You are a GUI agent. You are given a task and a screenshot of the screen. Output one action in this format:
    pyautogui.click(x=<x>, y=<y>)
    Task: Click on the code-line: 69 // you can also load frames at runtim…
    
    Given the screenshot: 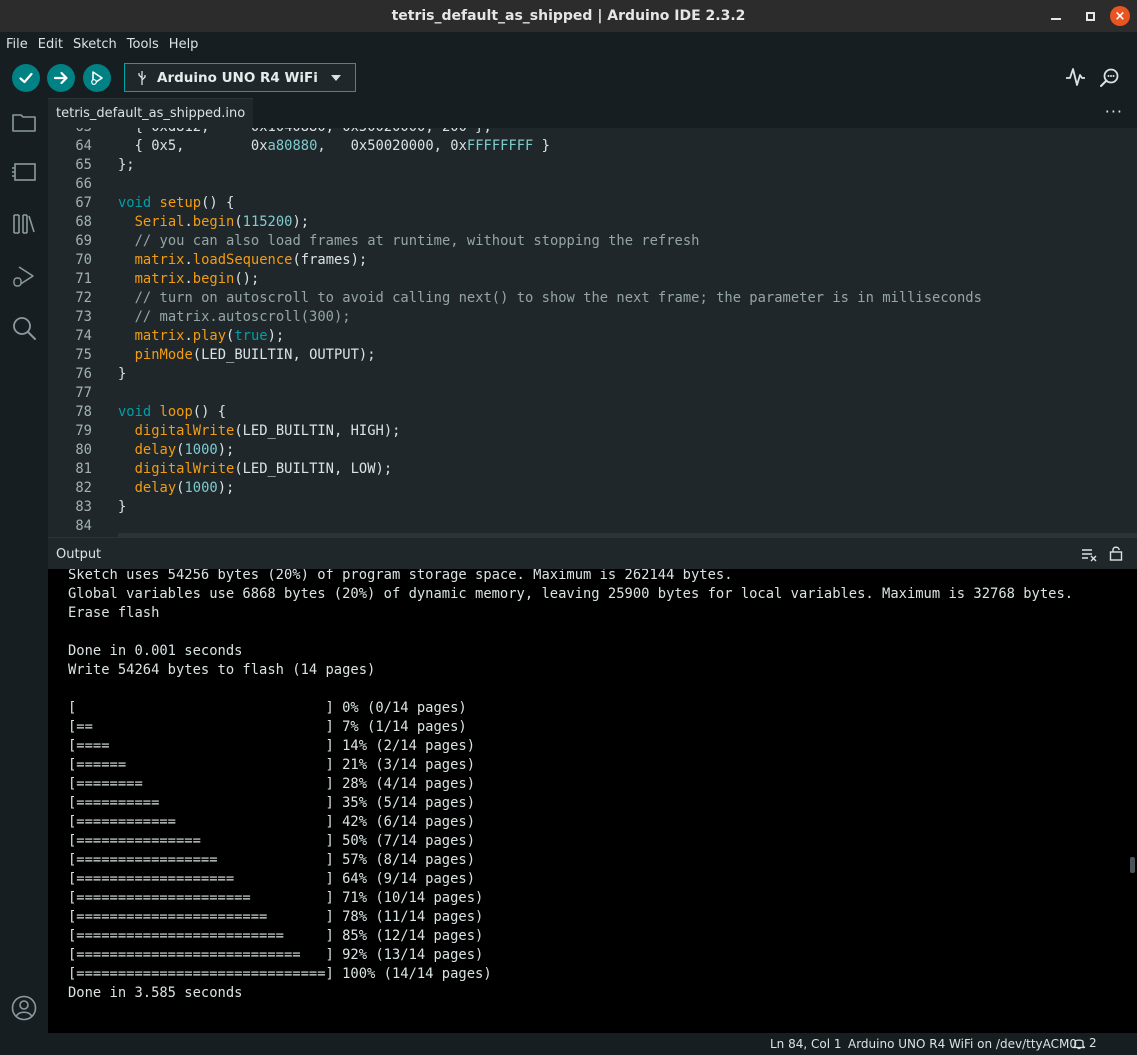 What is the action you would take?
    pyautogui.click(x=592, y=241)
    